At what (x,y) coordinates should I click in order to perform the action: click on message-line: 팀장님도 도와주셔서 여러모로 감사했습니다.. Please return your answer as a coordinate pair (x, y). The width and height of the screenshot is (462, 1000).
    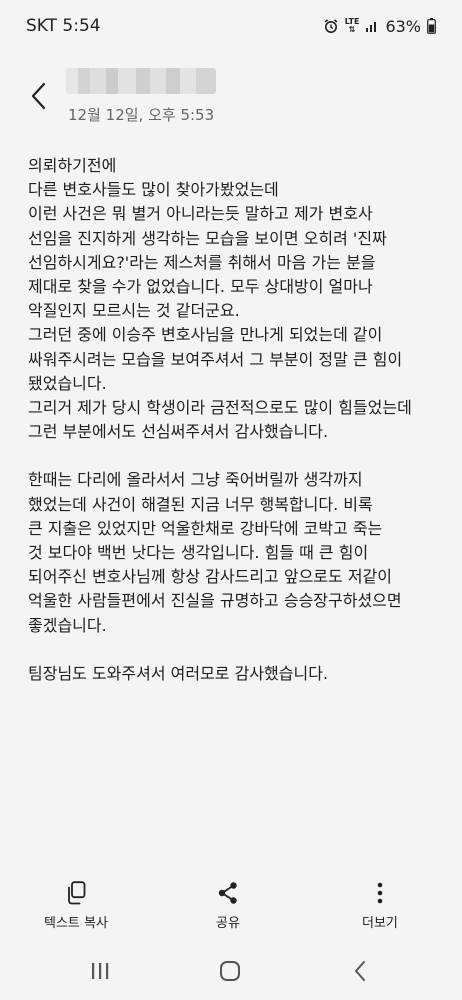
    Looking at the image, I should click on (178, 673).